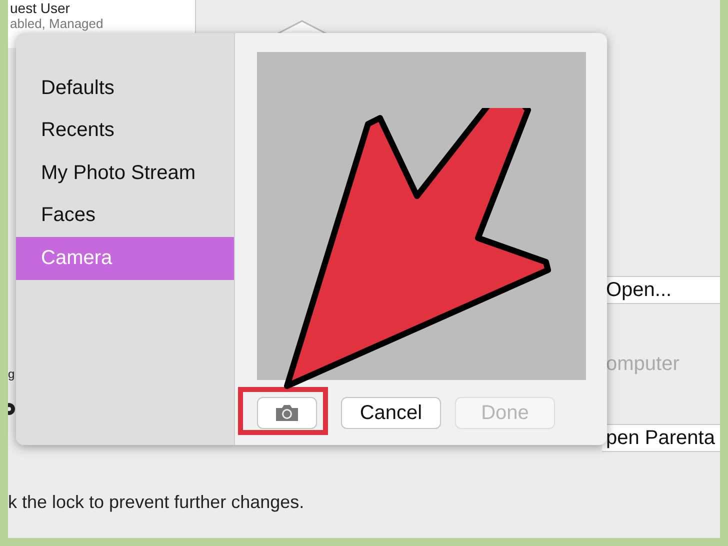 Image resolution: width=728 pixels, height=546 pixels. I want to click on user-name: uest User, so click(40, 8).